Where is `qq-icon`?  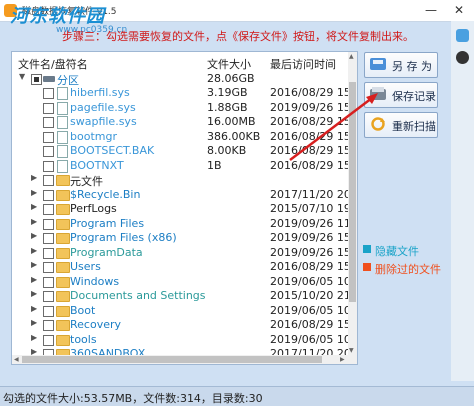 qq-icon is located at coordinates (462, 57).